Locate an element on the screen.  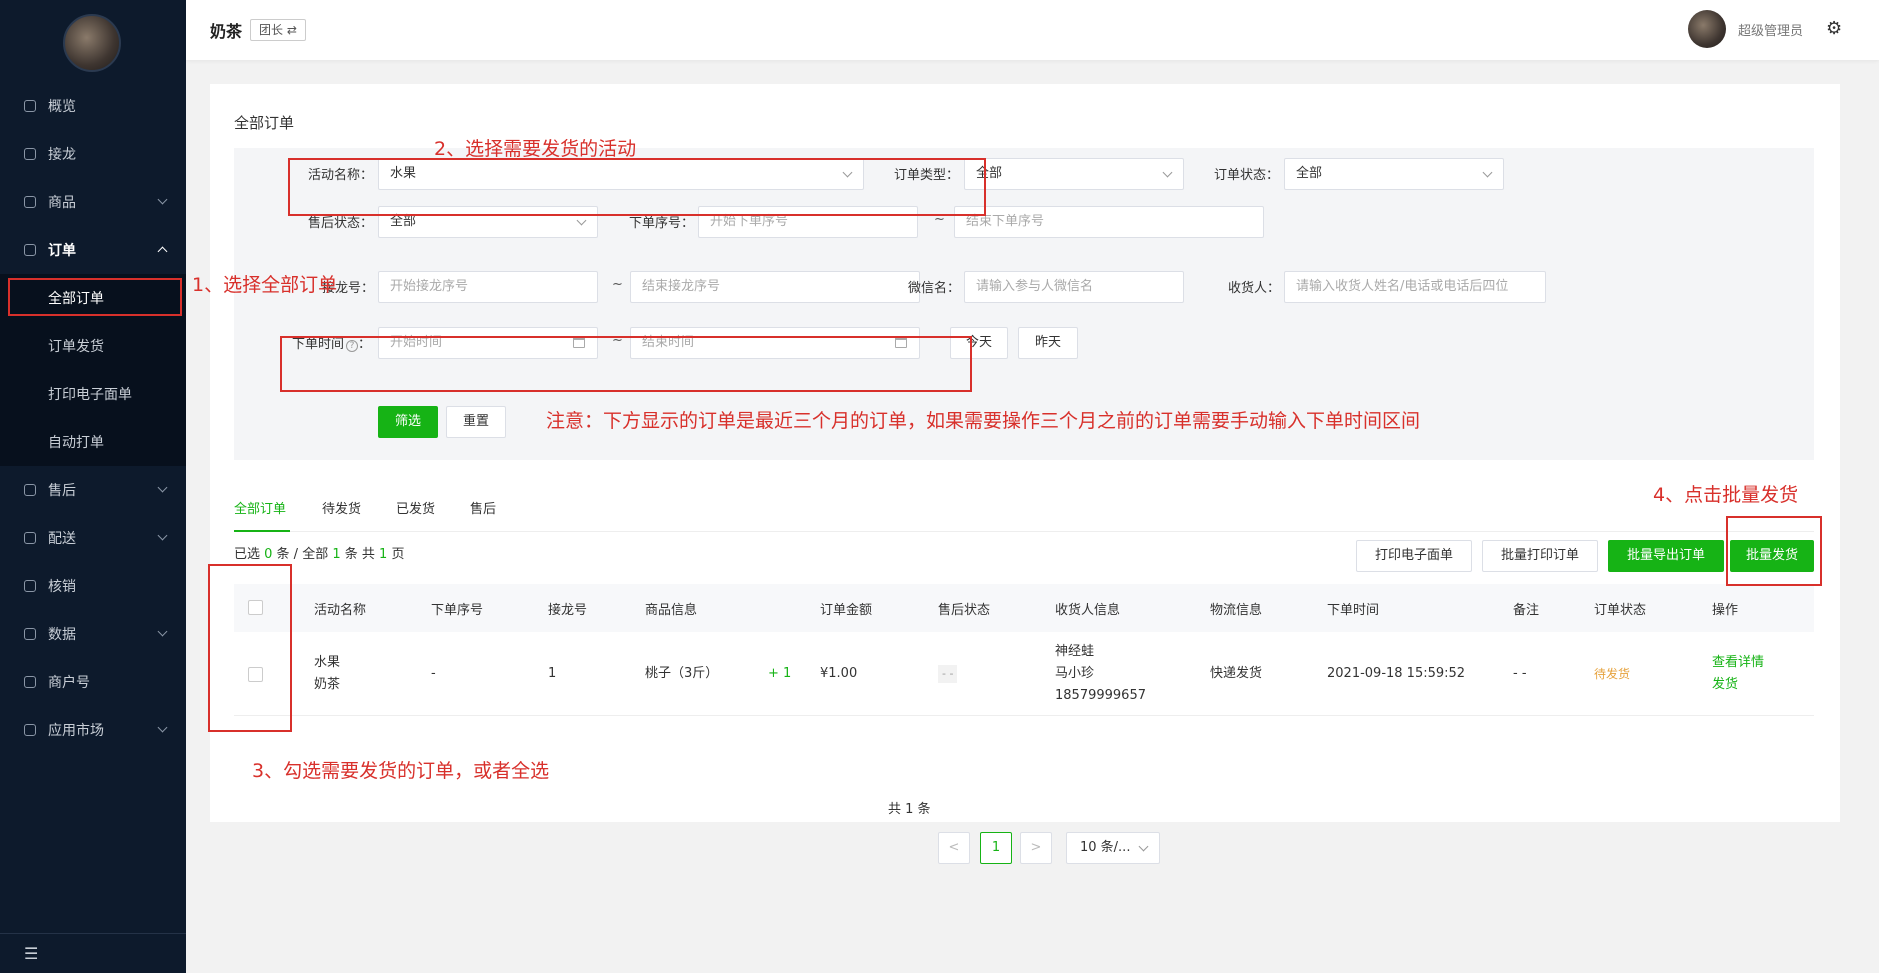
sidebar-item-orders: 订单 is located at coordinates (93, 250).